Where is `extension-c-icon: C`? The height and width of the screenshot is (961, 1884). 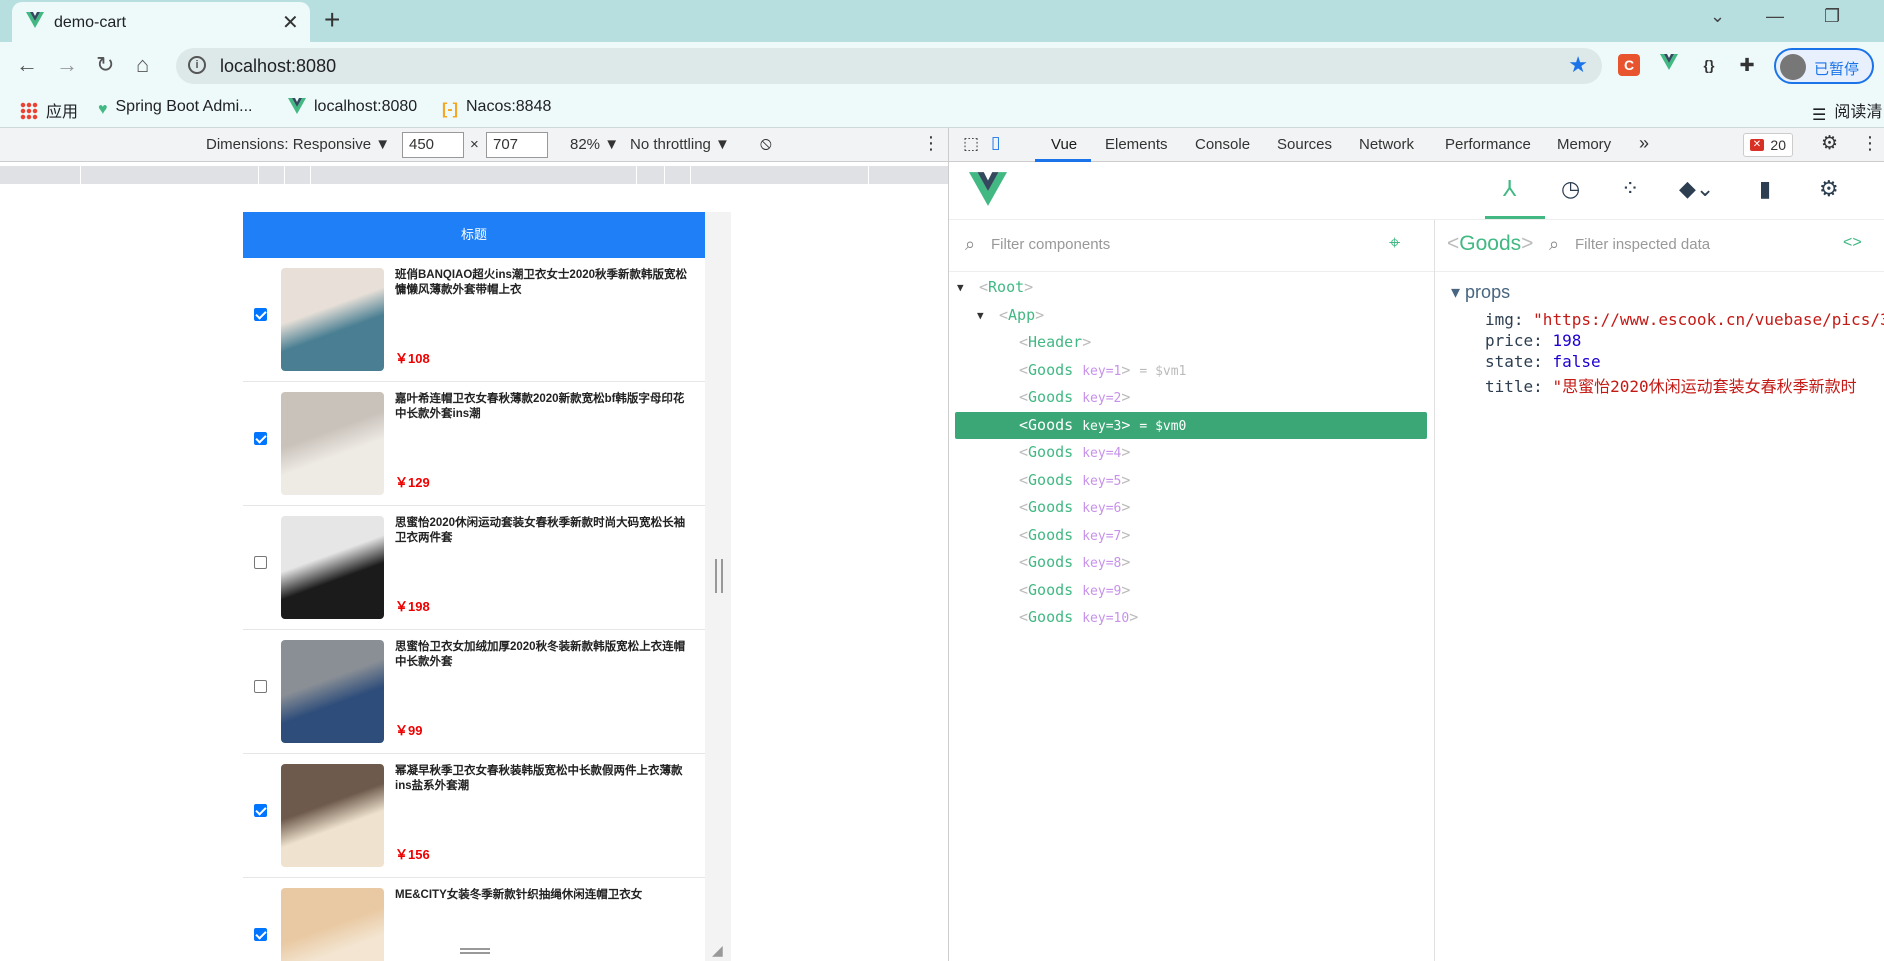 extension-c-icon: C is located at coordinates (1629, 65).